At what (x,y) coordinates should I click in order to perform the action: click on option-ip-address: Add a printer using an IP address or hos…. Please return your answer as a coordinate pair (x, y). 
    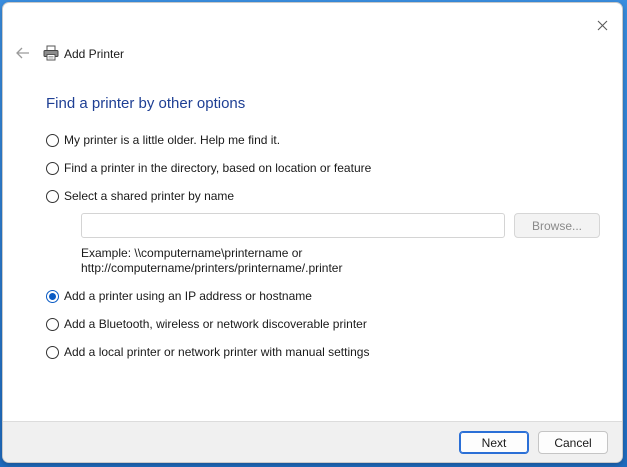
    Looking at the image, I should click on (179, 296).